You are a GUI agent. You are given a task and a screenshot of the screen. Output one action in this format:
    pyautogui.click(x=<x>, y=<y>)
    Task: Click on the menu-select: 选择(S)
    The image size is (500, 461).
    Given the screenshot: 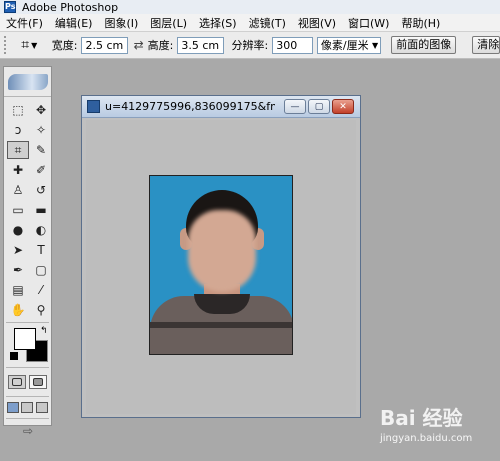 What is the action you would take?
    pyautogui.click(x=218, y=23)
    